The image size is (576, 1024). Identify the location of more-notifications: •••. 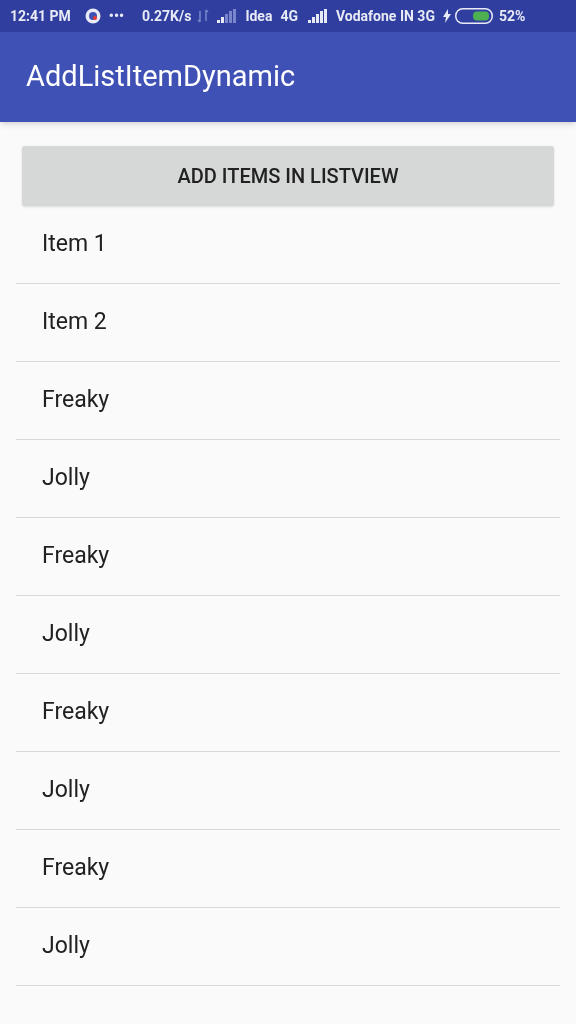
(116, 16).